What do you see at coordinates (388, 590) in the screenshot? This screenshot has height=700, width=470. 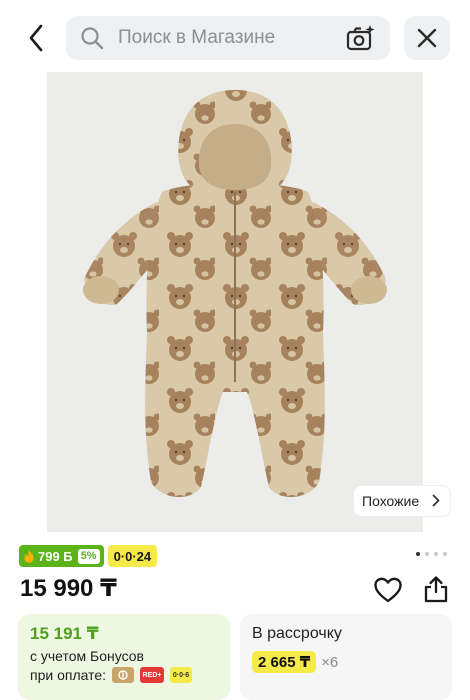 I see `heart-icon` at bounding box center [388, 590].